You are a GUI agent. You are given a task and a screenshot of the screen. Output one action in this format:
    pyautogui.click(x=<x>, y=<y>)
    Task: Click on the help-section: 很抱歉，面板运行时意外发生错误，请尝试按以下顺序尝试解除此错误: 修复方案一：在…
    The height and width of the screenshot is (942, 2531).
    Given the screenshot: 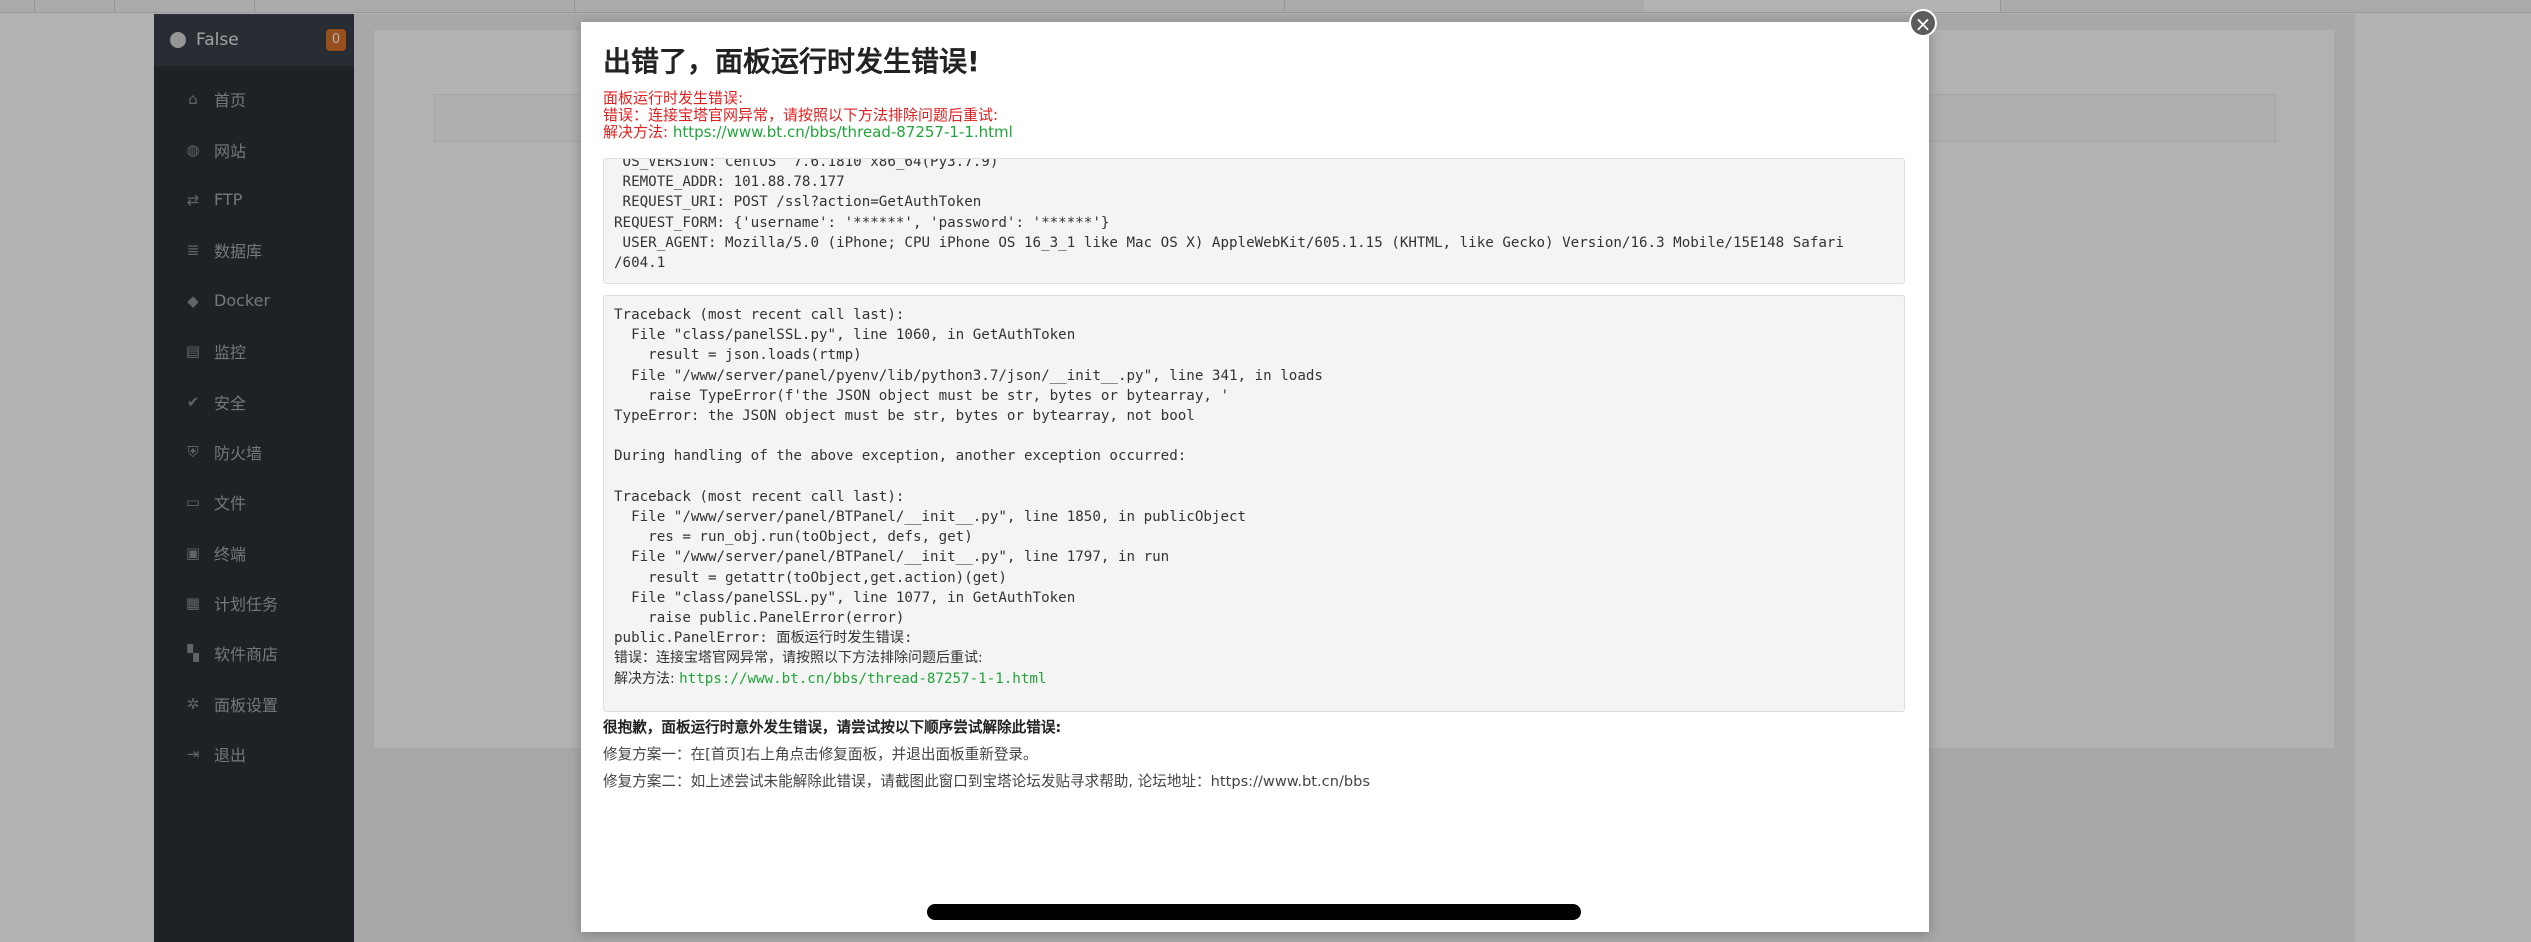 What is the action you would take?
    pyautogui.click(x=986, y=754)
    